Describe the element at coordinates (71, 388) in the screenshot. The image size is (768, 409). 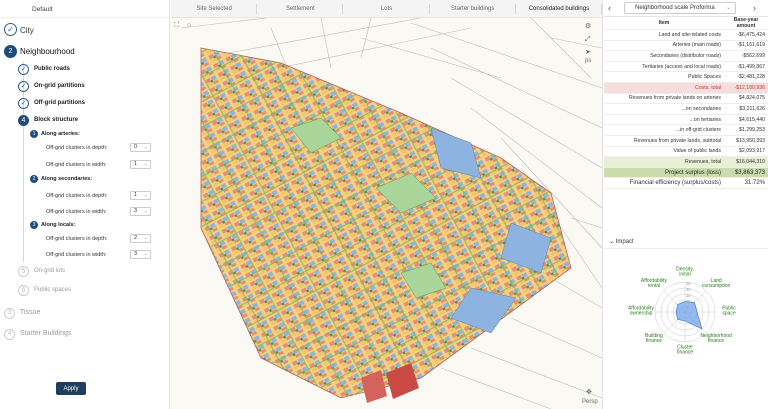
I see `apply-button: Apply` at that location.